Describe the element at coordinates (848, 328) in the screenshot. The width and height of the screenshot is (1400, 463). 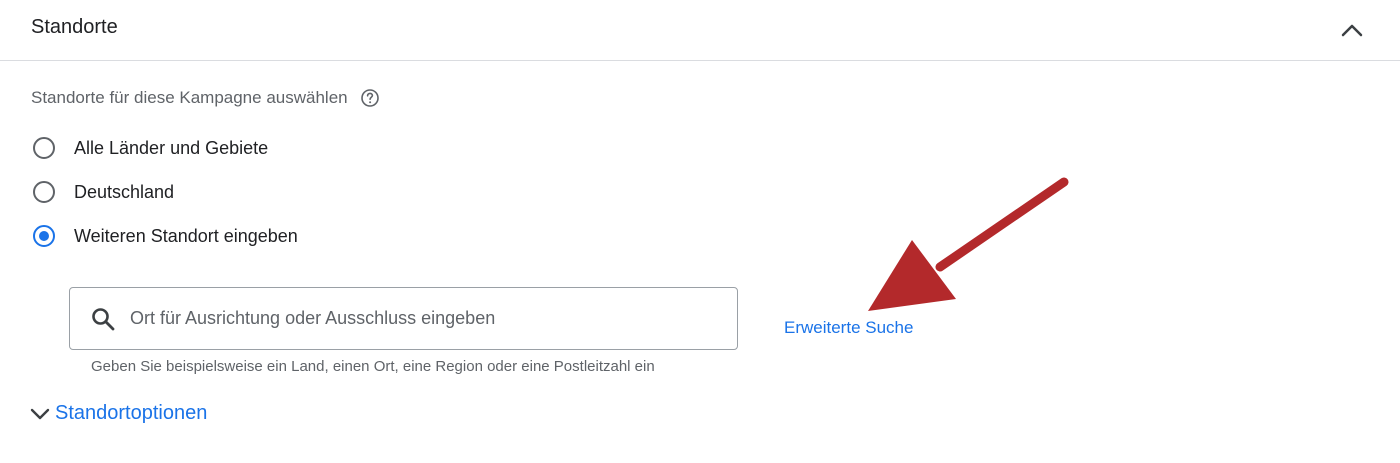
I see `advanced-search-link: Erweiterte Suche` at that location.